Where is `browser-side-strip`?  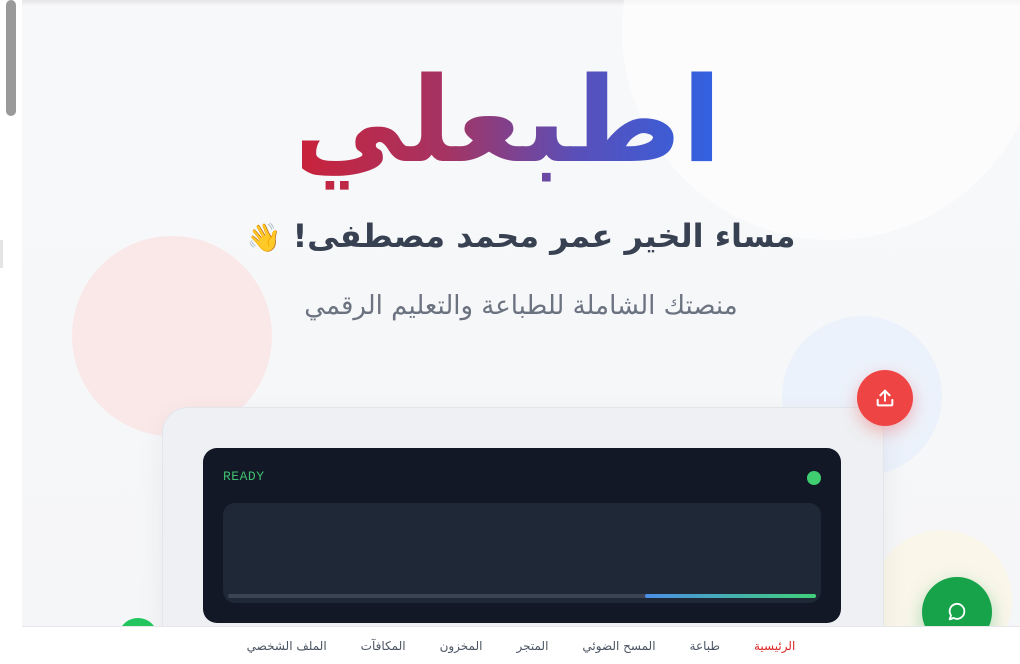 browser-side-strip is located at coordinates (11, 332).